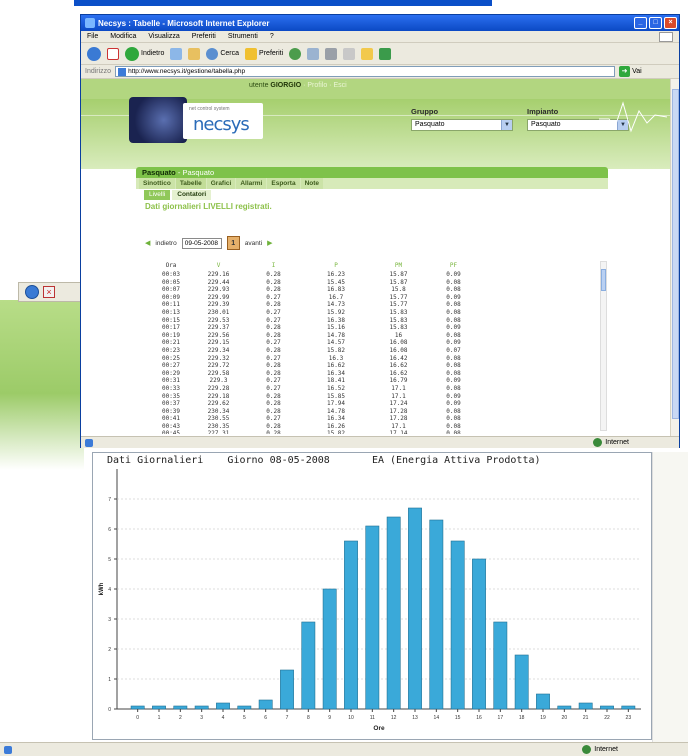  I want to click on gruppo-select: Pasquato ▼, so click(462, 125).